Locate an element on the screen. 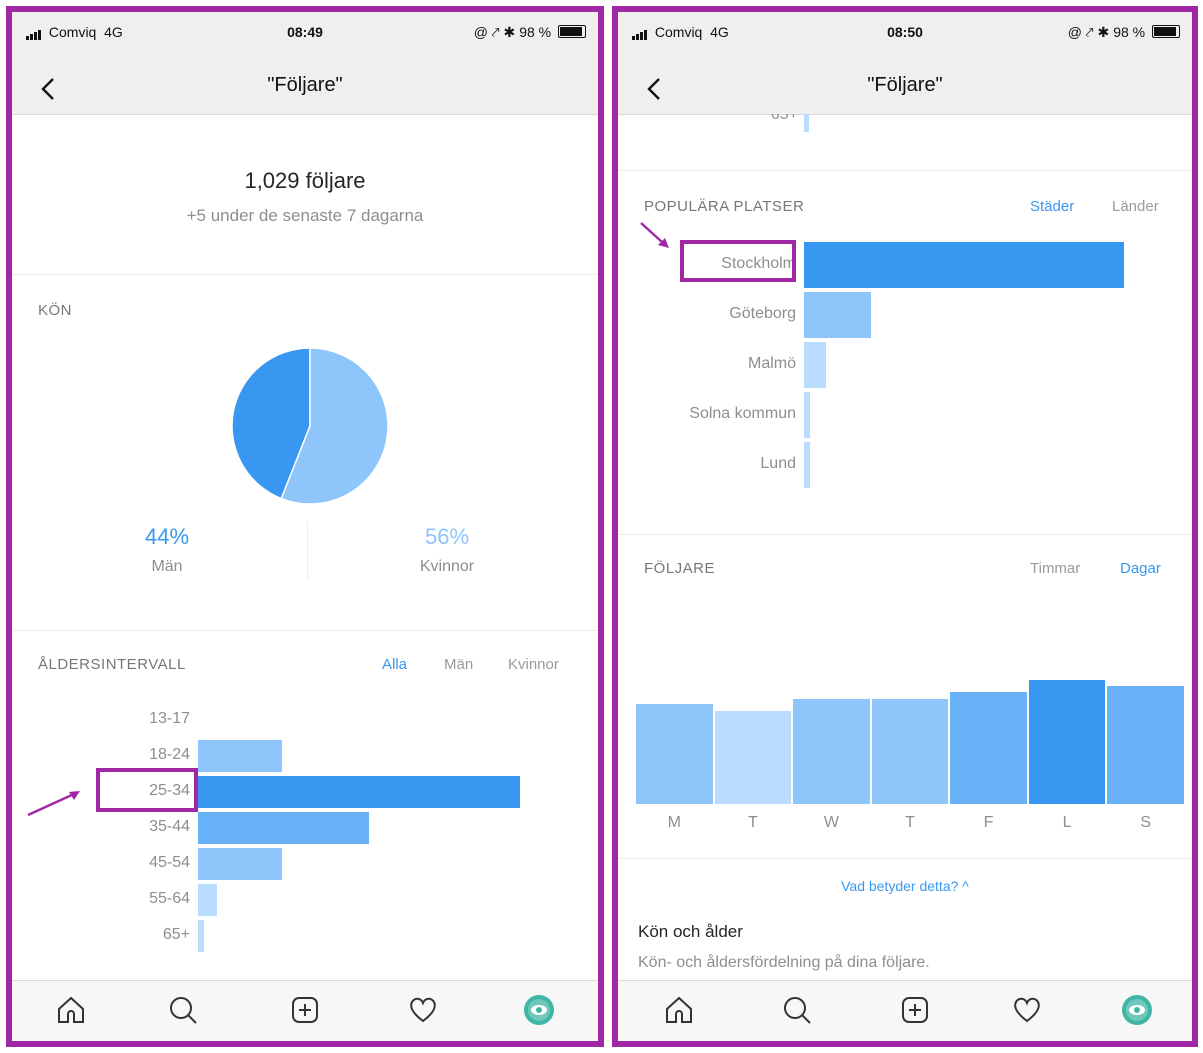 The width and height of the screenshot is (1203, 1053). bar-label: 65+ is located at coordinates (176, 934).